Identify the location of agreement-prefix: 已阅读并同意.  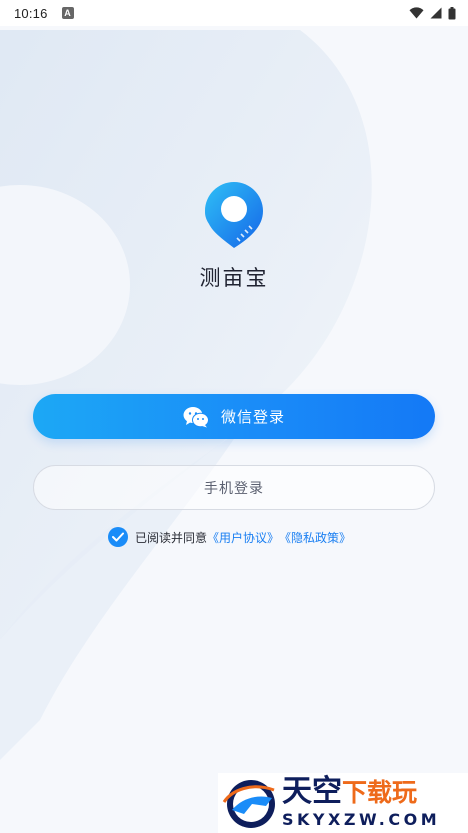
(171, 537).